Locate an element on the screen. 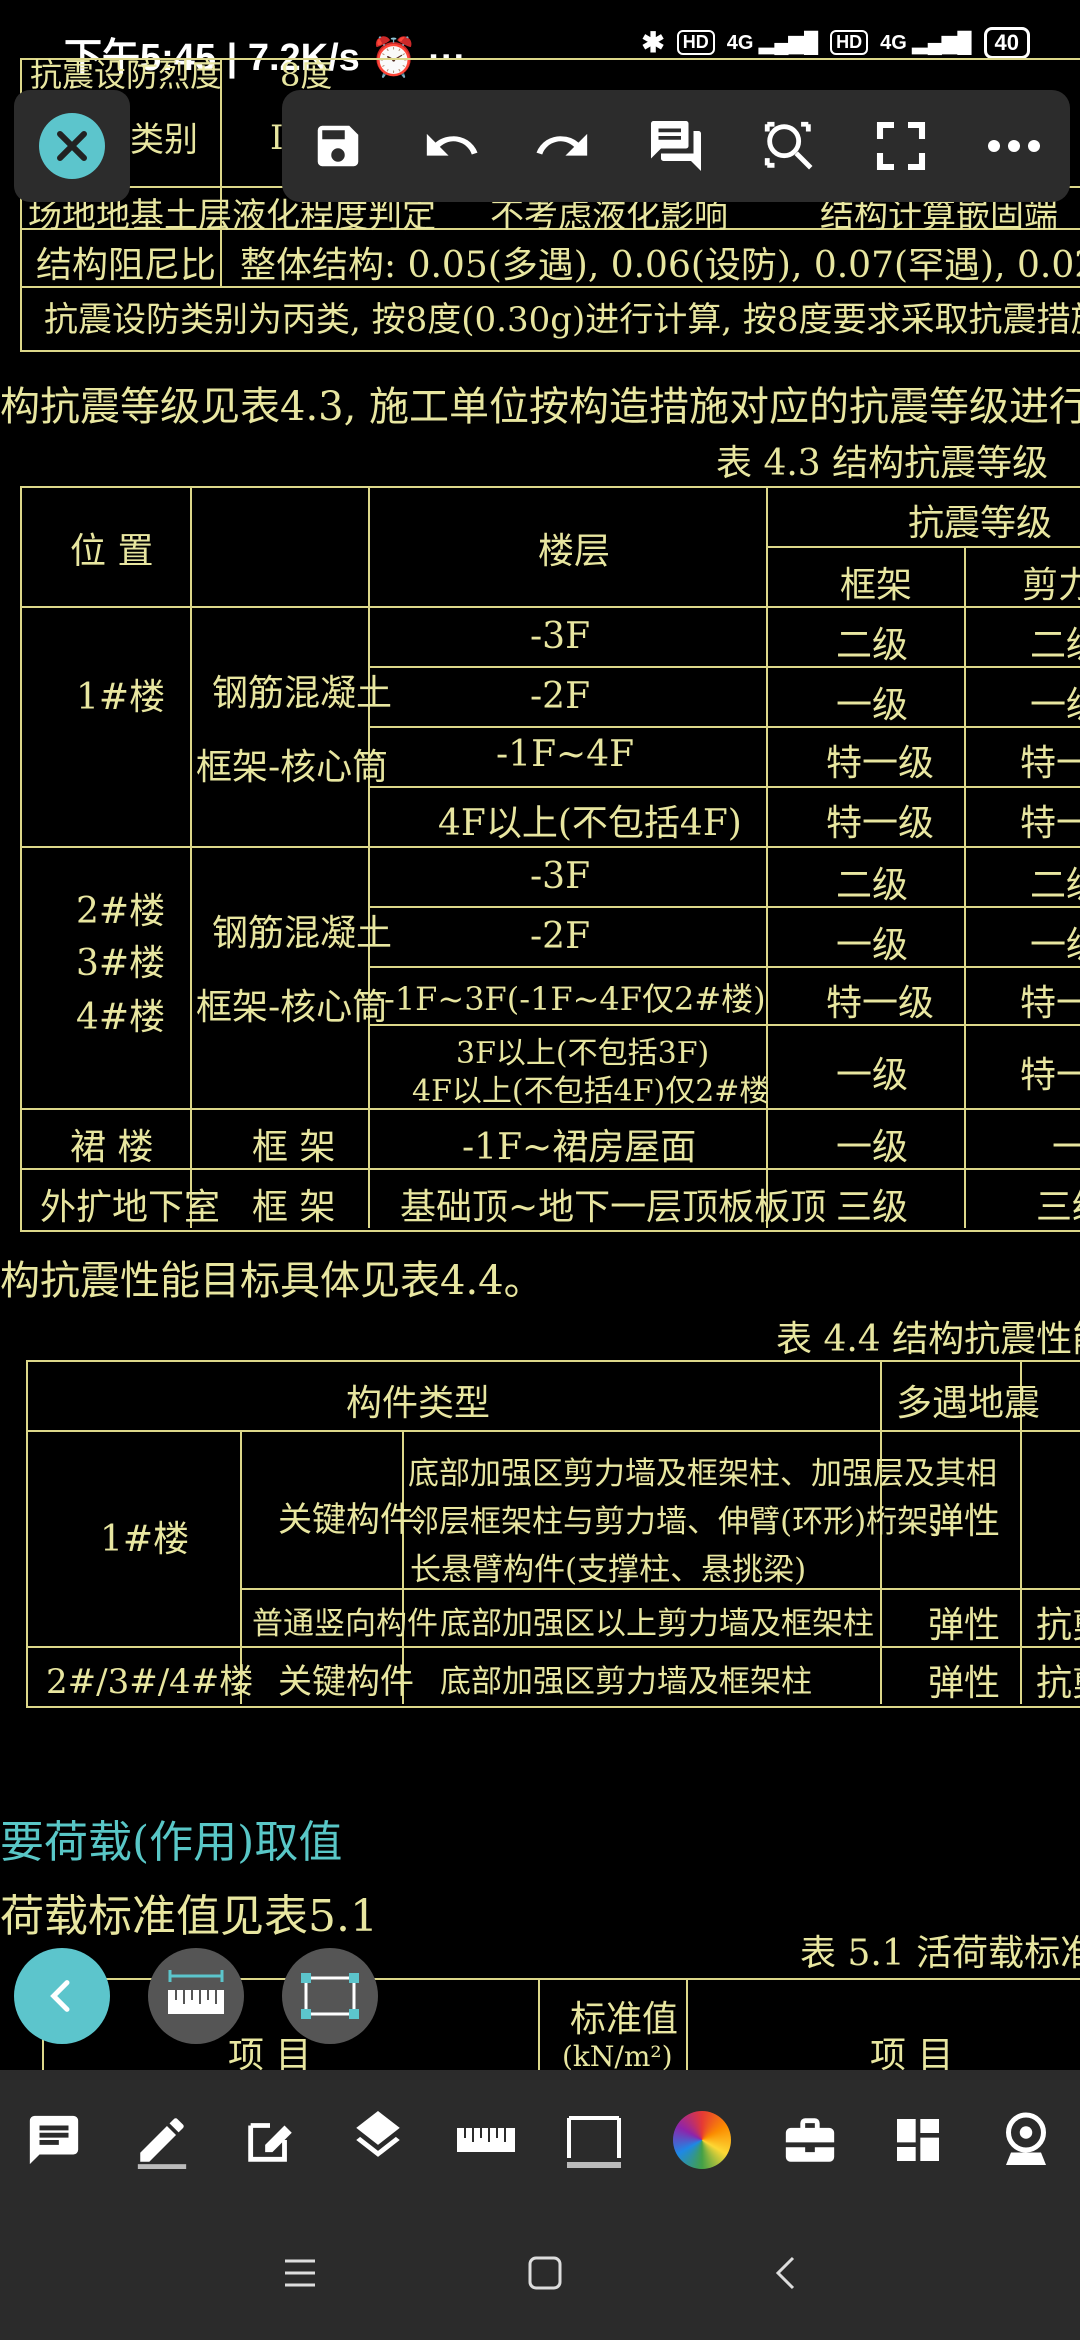  undo-icon is located at coordinates (451, 146).